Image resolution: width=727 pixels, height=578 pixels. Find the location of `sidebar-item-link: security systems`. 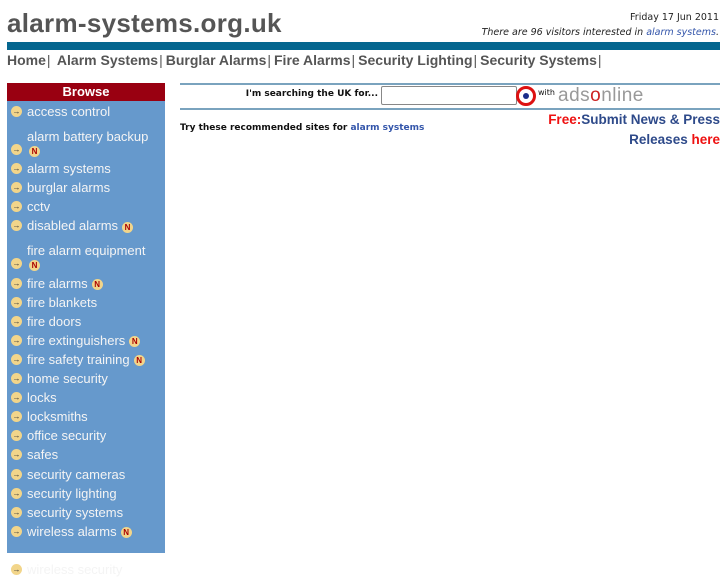

sidebar-item-link: security systems is located at coordinates (75, 512).